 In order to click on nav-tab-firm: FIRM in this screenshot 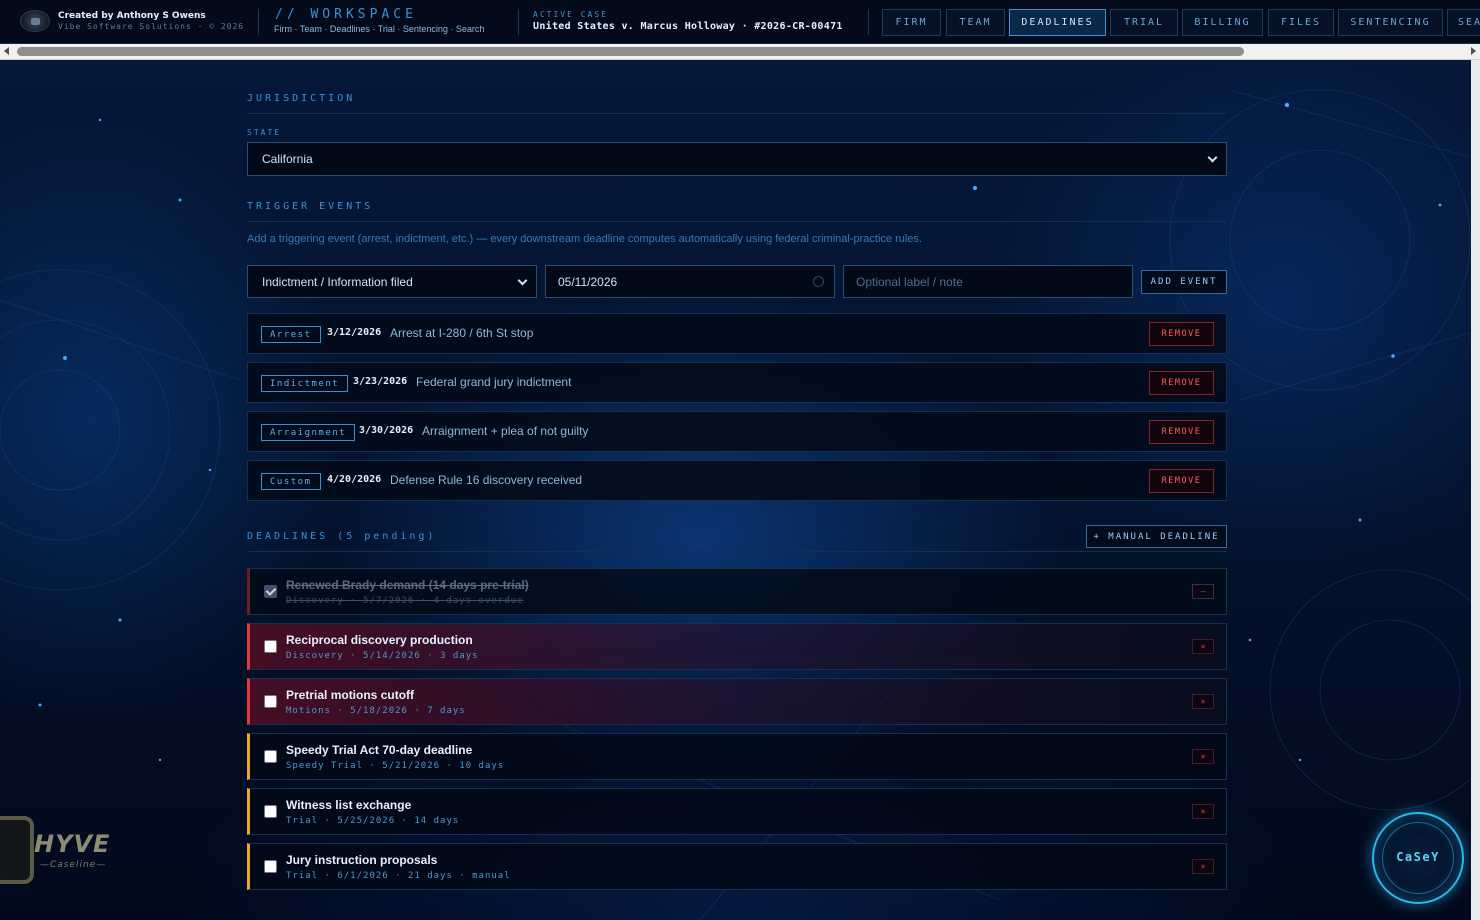, I will do `click(911, 22)`.